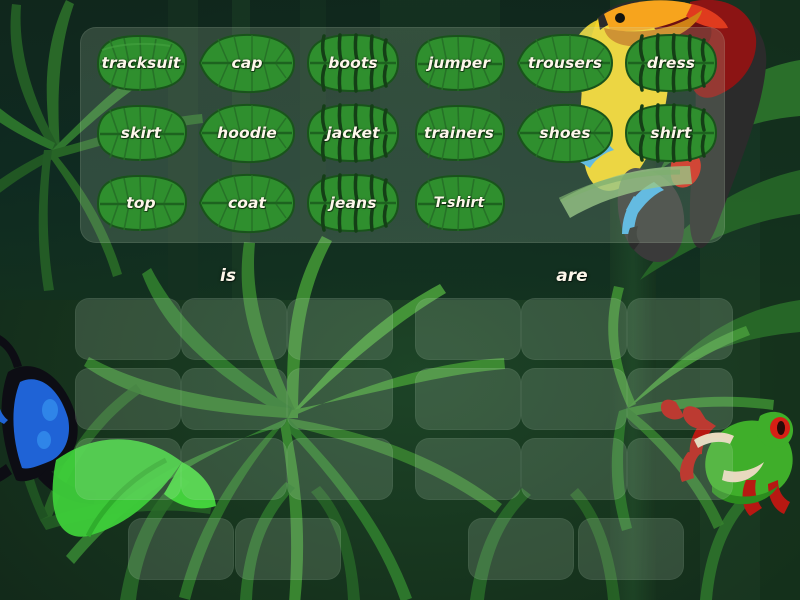  I want to click on word-label: jacket, so click(353, 133).